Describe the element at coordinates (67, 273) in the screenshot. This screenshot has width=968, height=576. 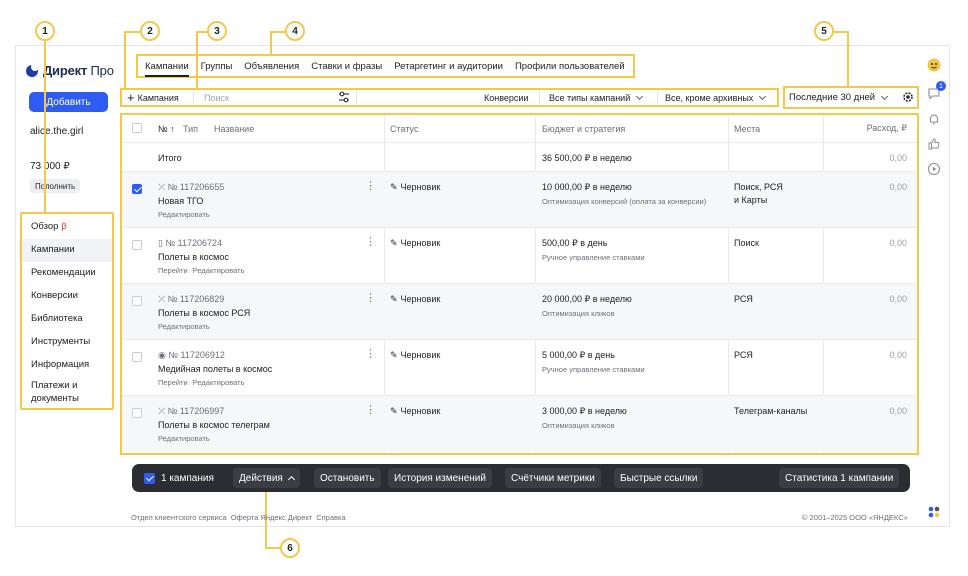
I see `sidebar-item-recommendations: Рекомендации` at that location.